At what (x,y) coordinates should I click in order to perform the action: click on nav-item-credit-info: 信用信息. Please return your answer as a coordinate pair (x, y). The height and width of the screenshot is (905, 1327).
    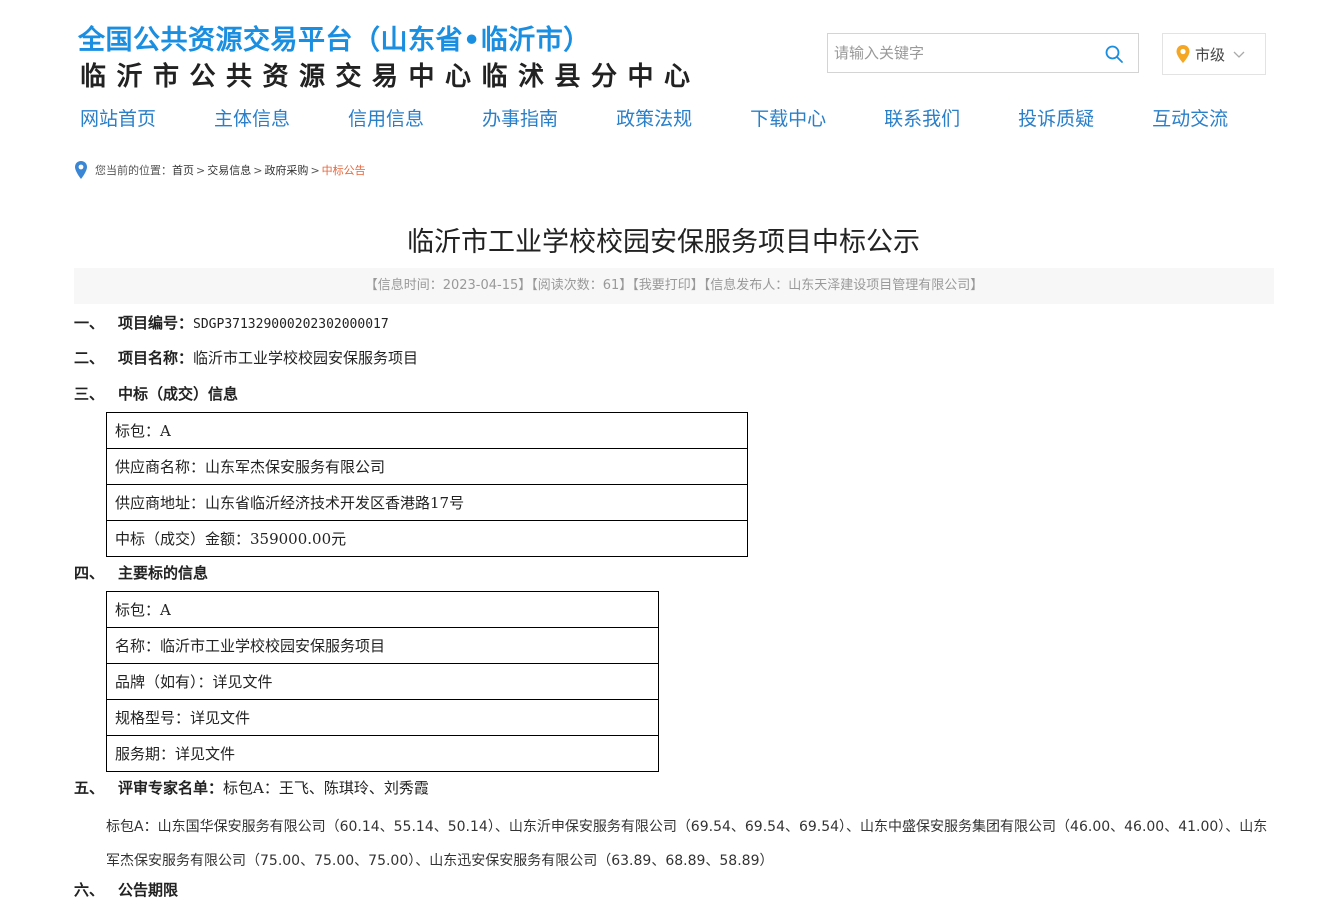
    Looking at the image, I should click on (386, 117).